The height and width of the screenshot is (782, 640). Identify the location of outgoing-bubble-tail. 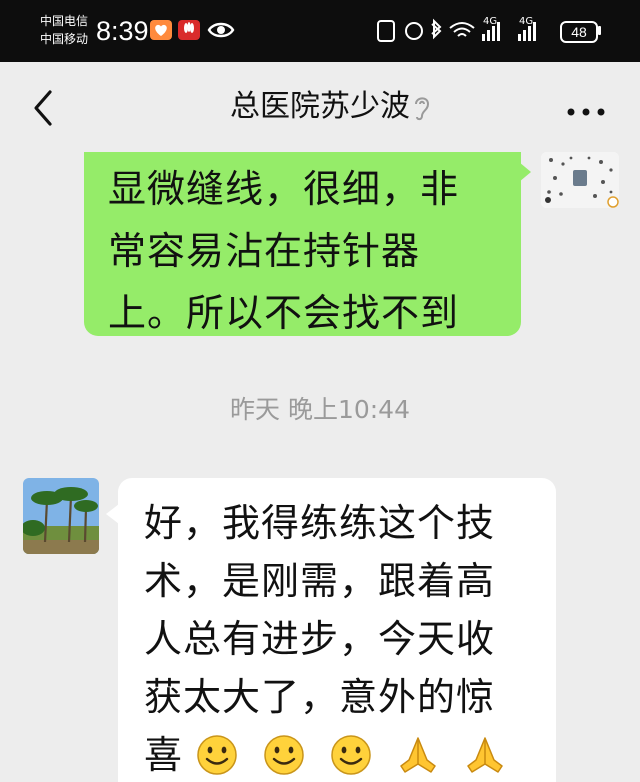
(525, 172).